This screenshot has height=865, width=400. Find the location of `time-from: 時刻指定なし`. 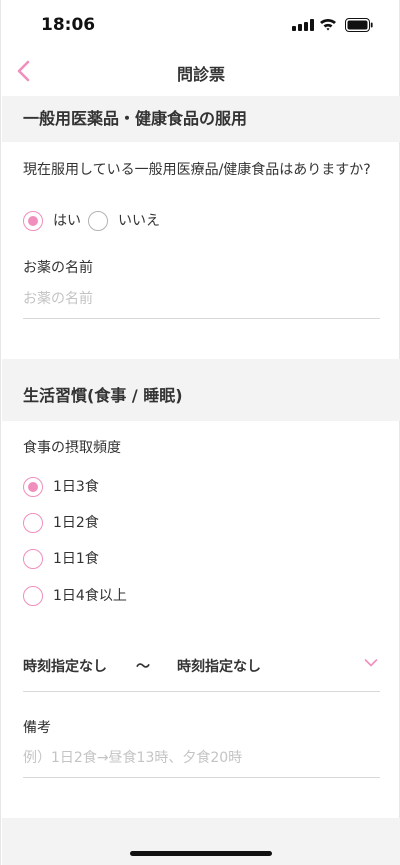

time-from: 時刻指定なし is located at coordinates (65, 666).